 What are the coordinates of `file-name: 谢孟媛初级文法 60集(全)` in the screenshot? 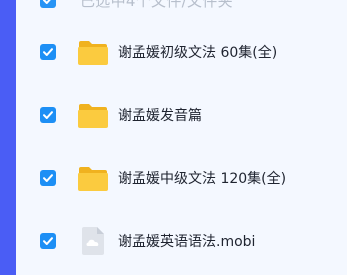 It's located at (198, 53).